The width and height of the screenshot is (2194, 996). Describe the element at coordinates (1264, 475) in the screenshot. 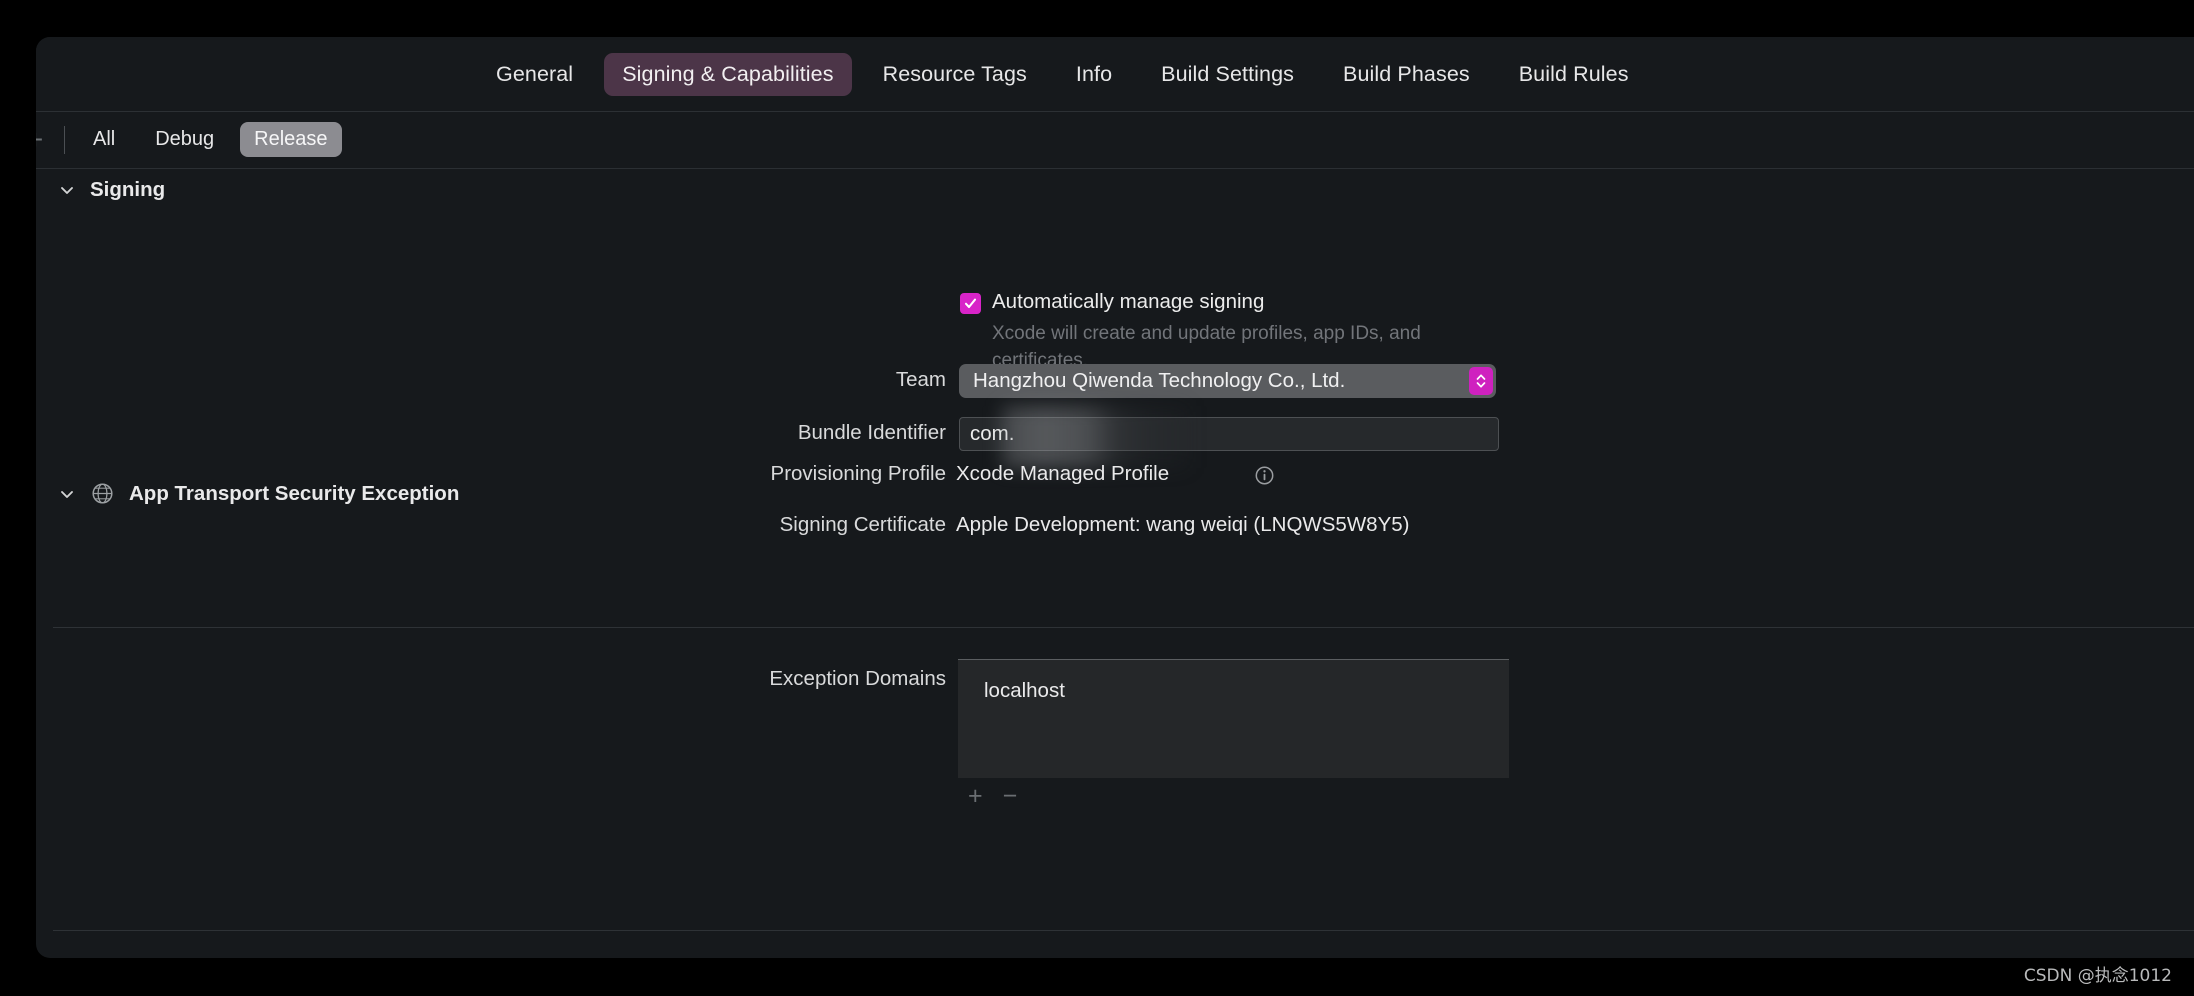

I see `info-icon` at that location.